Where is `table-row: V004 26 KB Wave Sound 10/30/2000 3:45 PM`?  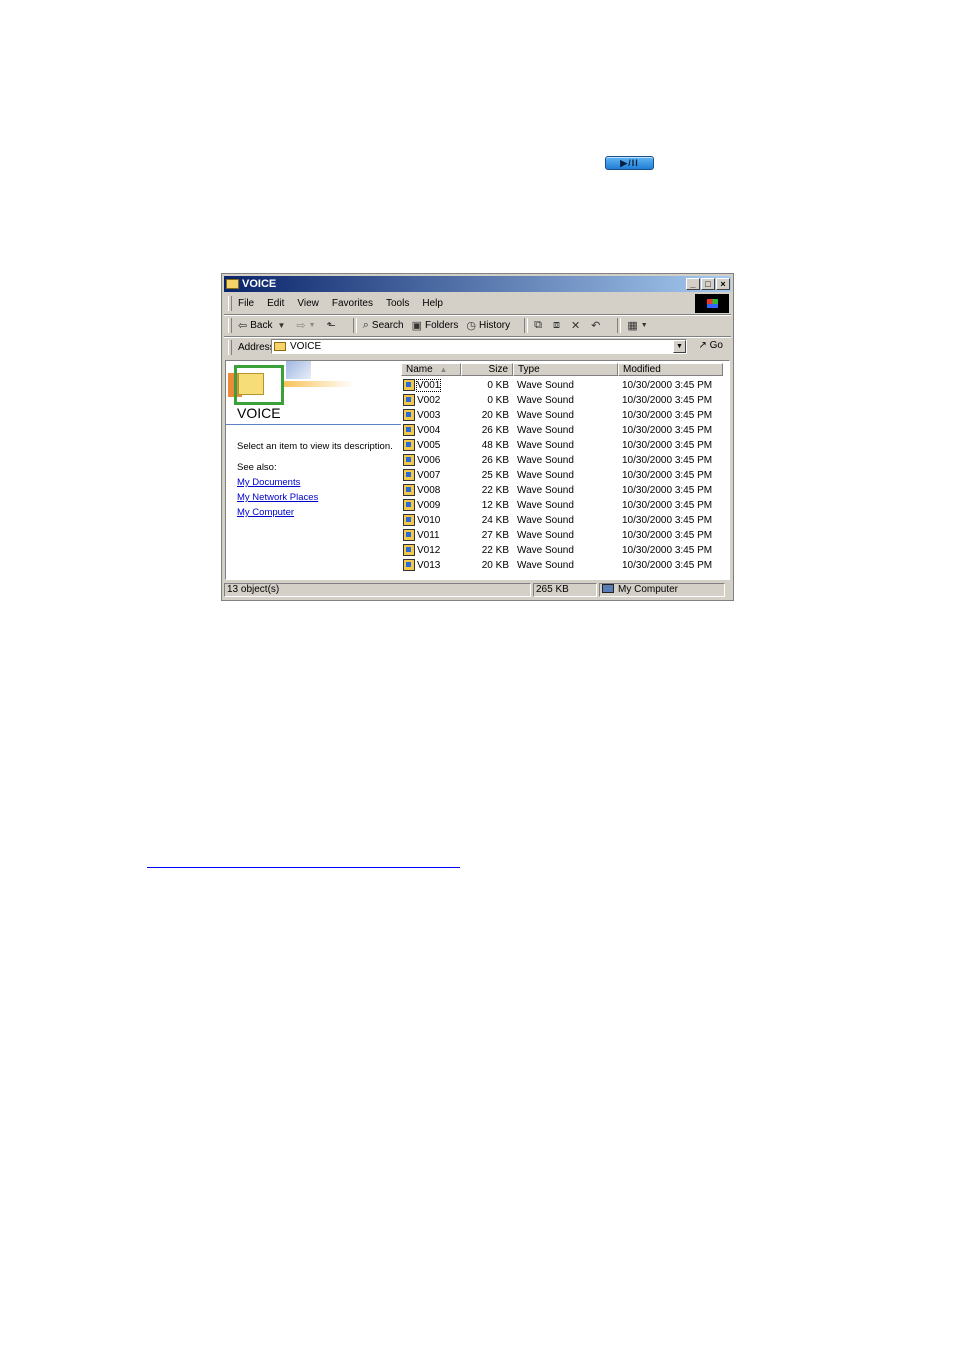
table-row: V004 26 KB Wave Sound 10/30/2000 3:45 PM is located at coordinates (565, 430).